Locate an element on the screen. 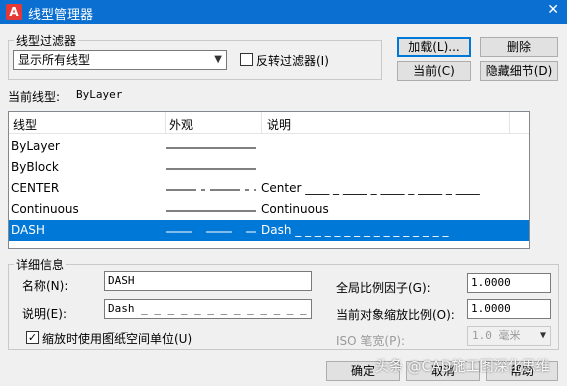 Image resolution: width=567 pixels, height=386 pixels. column-header-appearance: 外观 is located at coordinates (181, 124).